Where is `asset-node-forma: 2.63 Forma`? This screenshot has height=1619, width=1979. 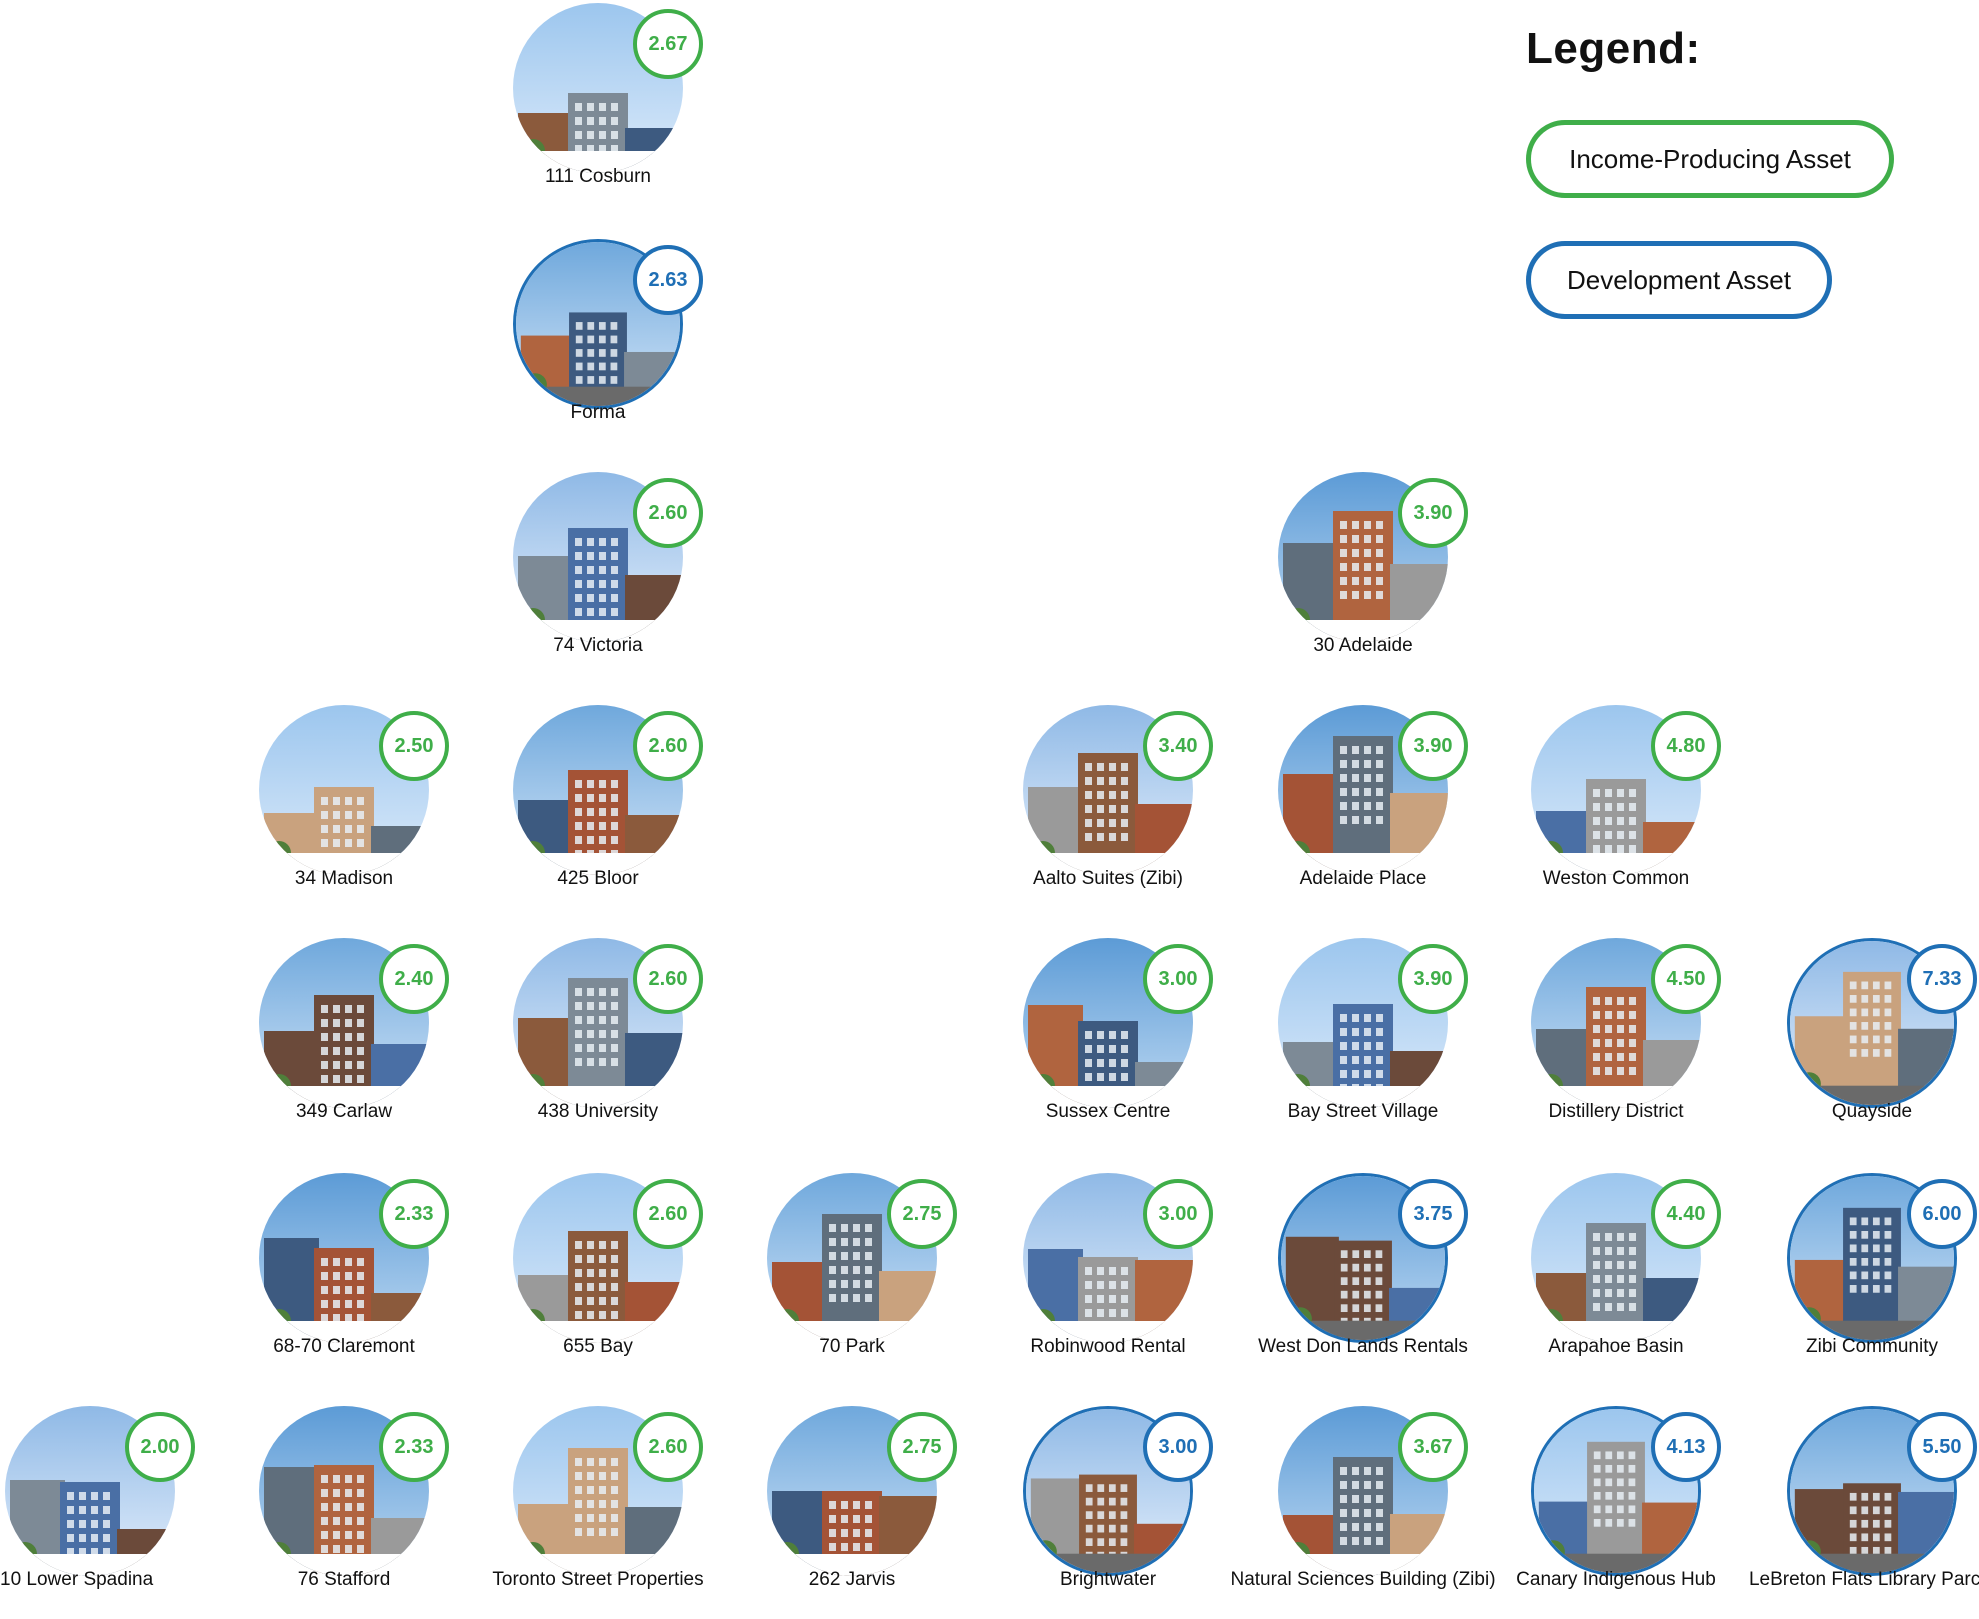 asset-node-forma: 2.63 Forma is located at coordinates (583, 339).